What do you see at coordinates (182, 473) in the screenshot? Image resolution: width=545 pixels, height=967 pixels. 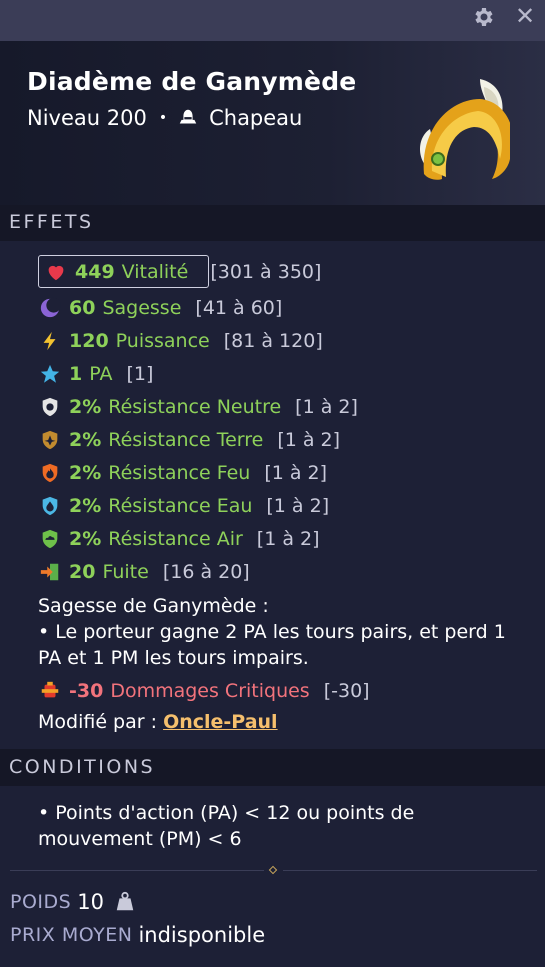 I see `effect-row-resistance-feu: 2% Résistance Feu [1 à 2]` at bounding box center [182, 473].